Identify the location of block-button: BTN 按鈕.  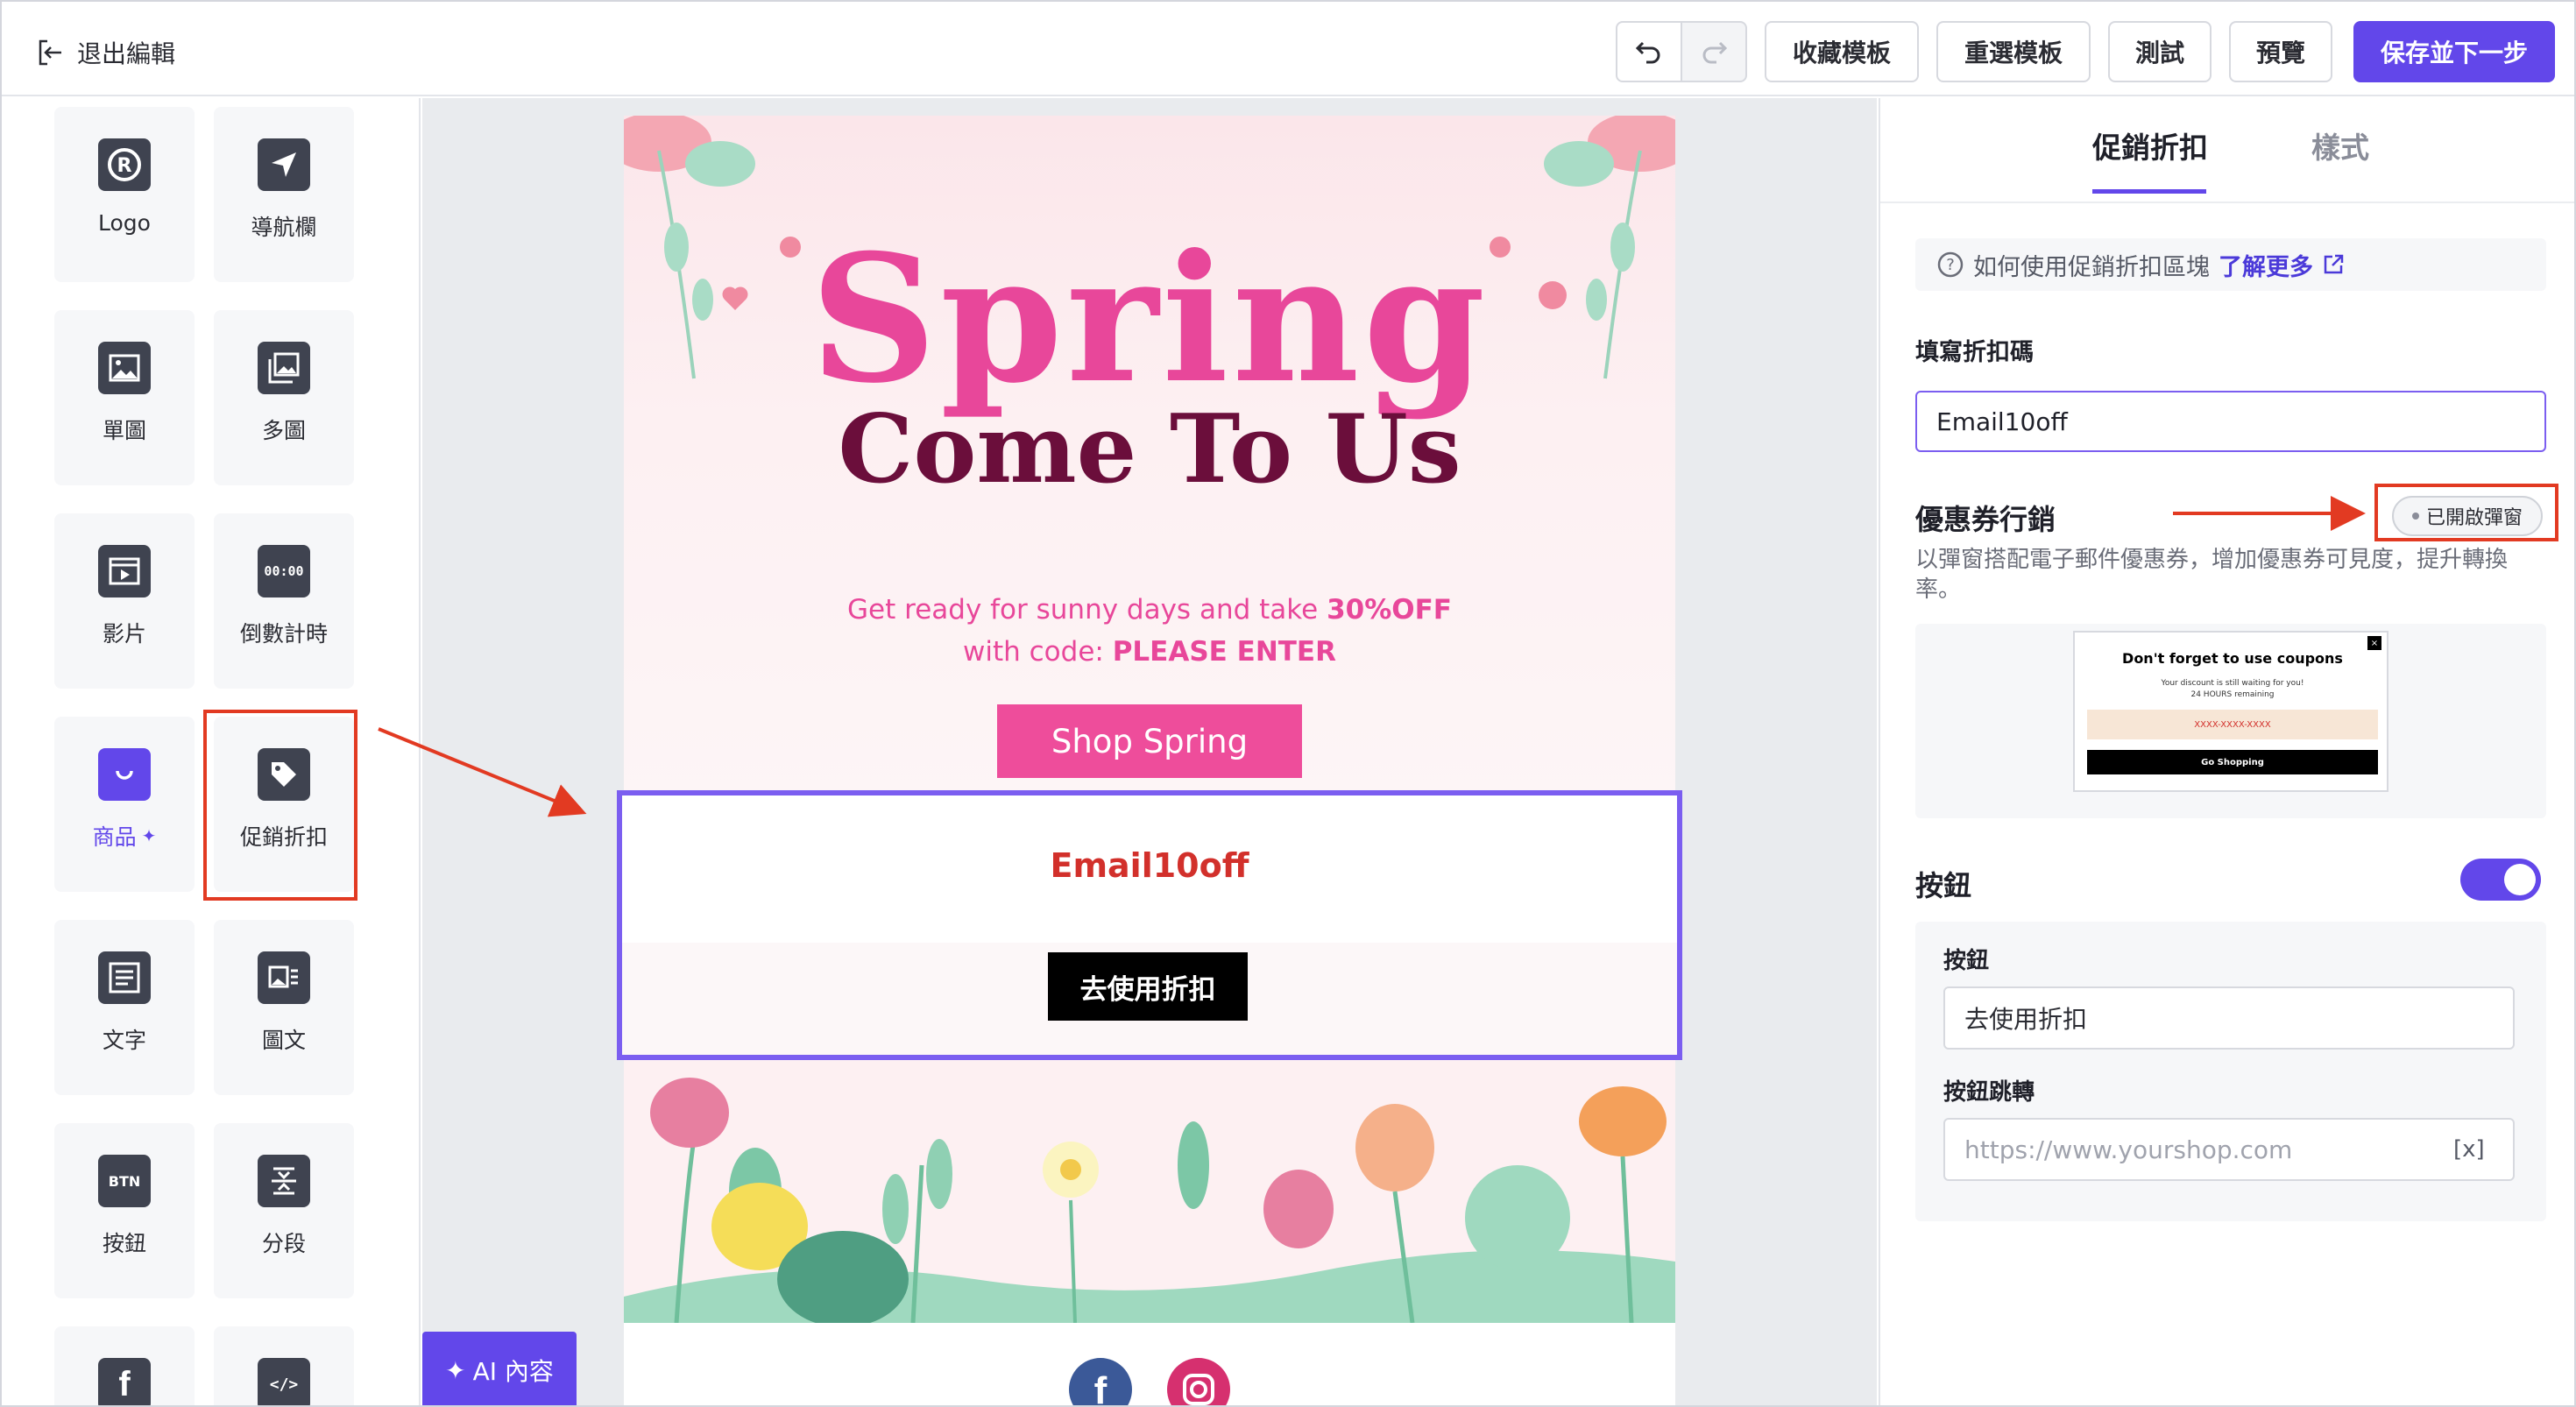
(124, 1210).